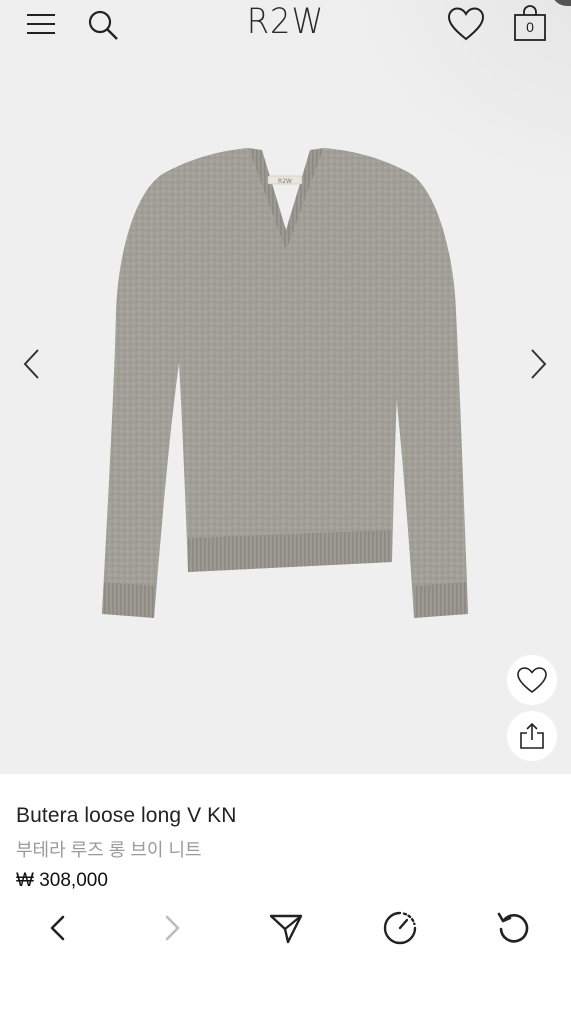 The height and width of the screenshot is (1024, 571). I want to click on product-price: ₩ 308,000, so click(62, 880).